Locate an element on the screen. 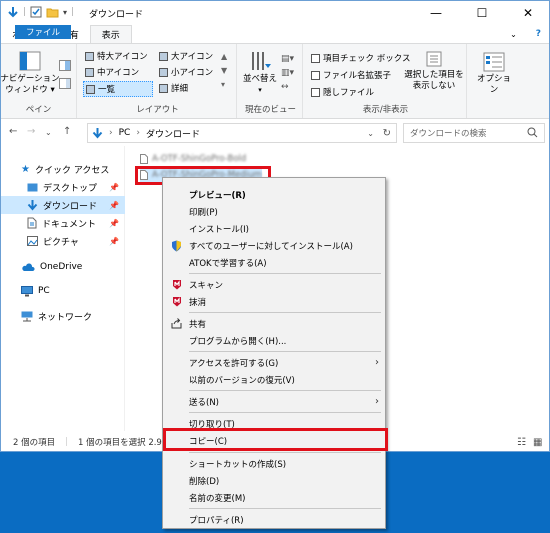 The image size is (550, 533). menu-item-atok-learn: ATOKで学習する(A) is located at coordinates (274, 262).